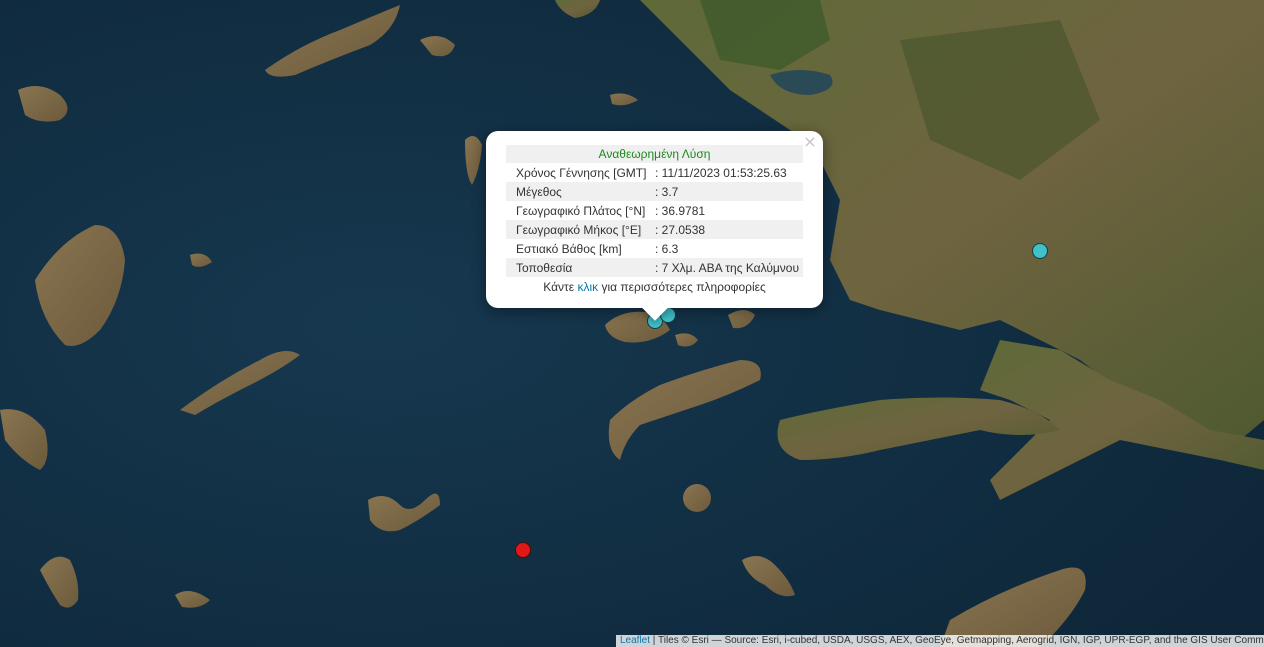 This screenshot has width=1264, height=647. What do you see at coordinates (580, 191) in the screenshot?
I see `row-key: Μέγεθος` at bounding box center [580, 191].